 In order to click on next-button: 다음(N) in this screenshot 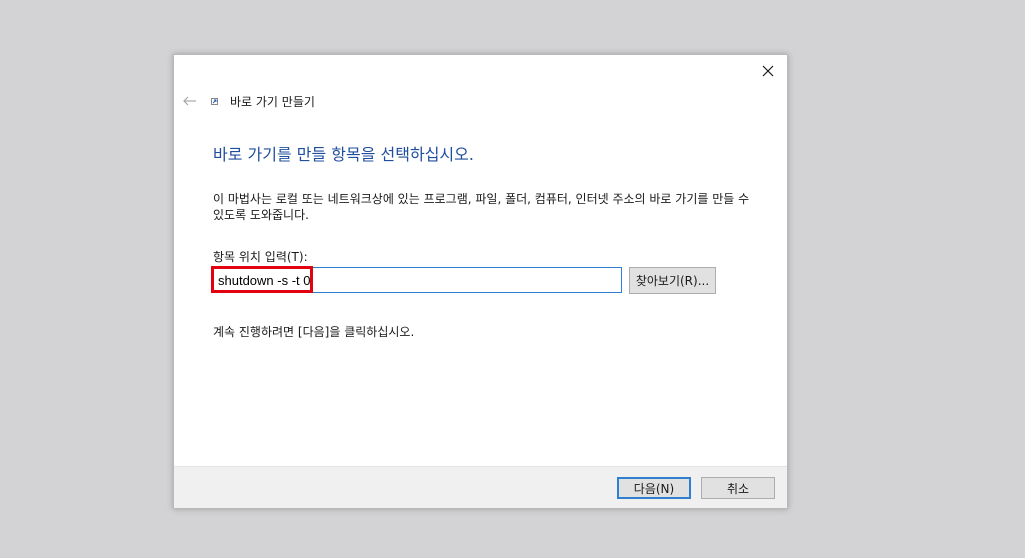, I will do `click(654, 488)`.